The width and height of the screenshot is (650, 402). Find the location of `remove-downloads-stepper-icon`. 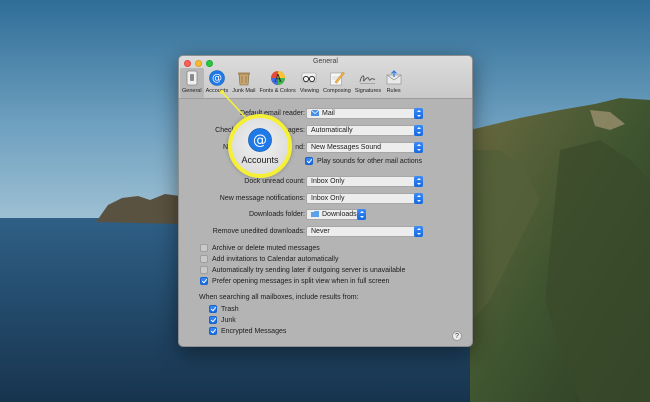

remove-downloads-stepper-icon is located at coordinates (418, 231).